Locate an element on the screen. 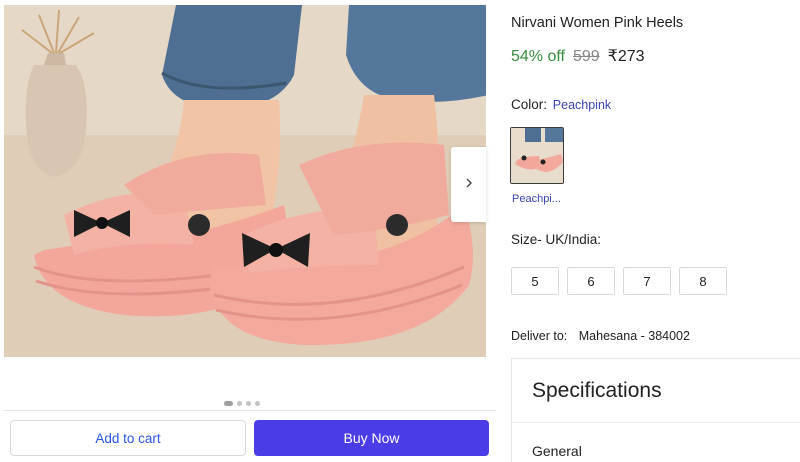  specifications-divider is located at coordinates (656, 422).